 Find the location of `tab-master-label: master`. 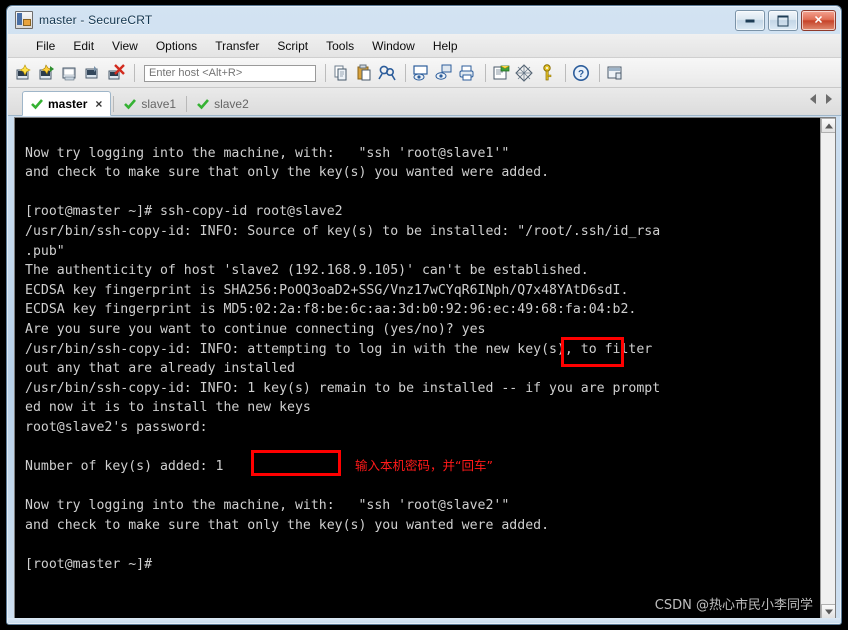

tab-master-label: master is located at coordinates (68, 103).